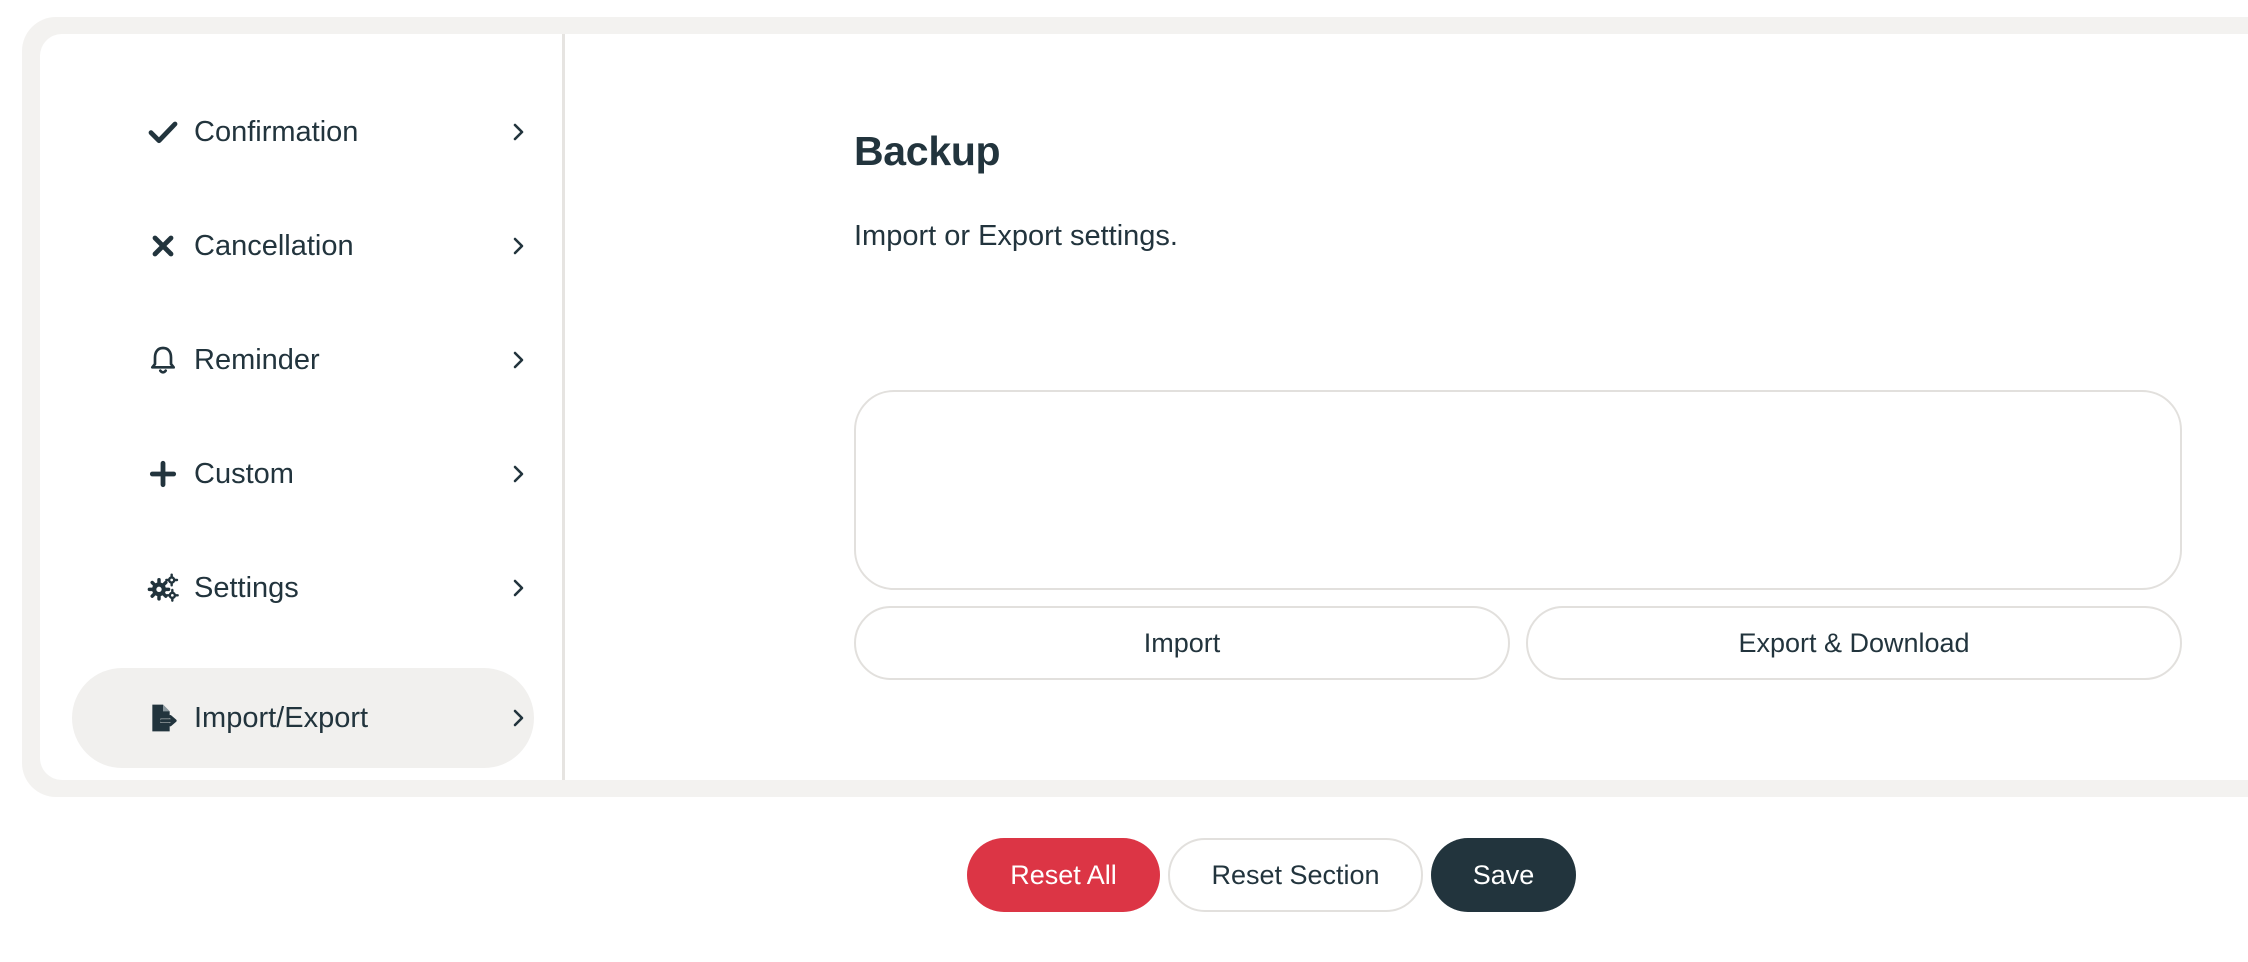 The image size is (2248, 962). I want to click on sidebar-item-label: Confirmation, so click(276, 132).